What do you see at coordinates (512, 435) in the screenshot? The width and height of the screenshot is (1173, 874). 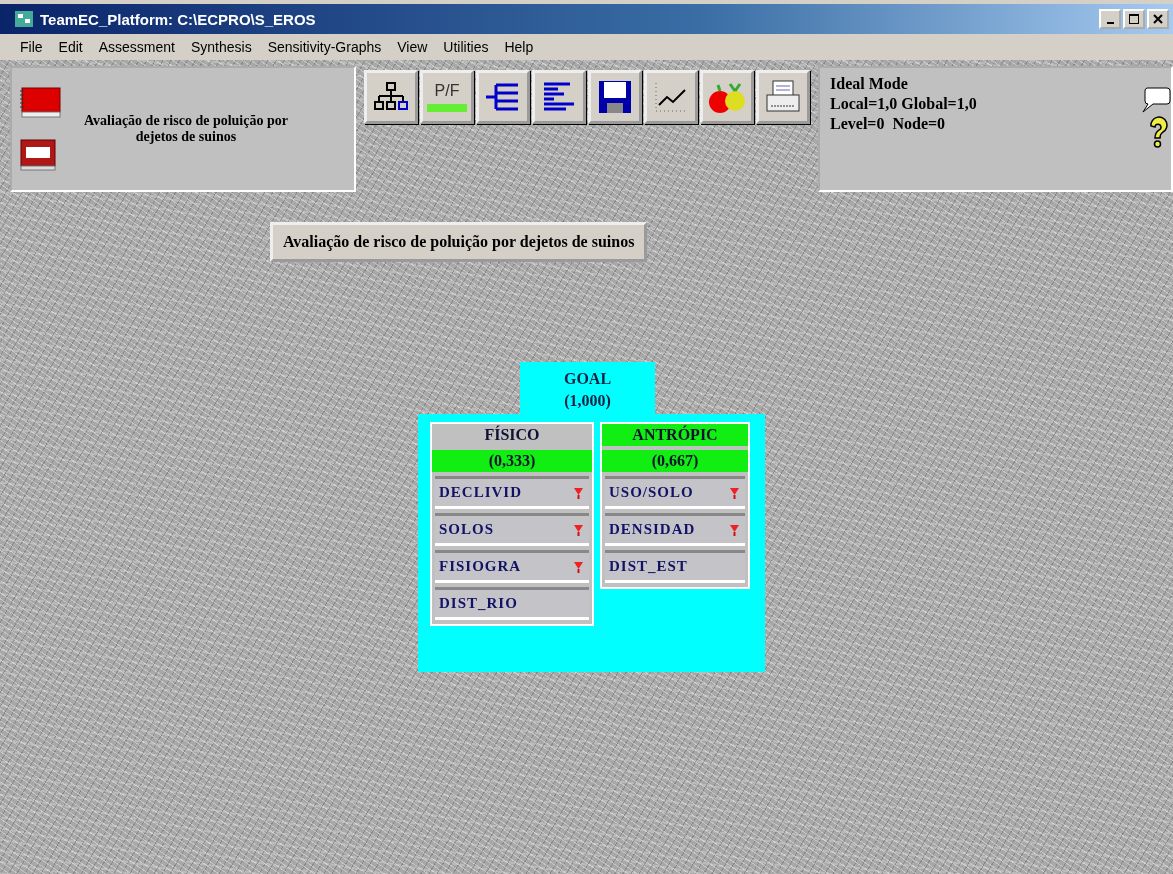 I see `criterion-name: FÍSICO` at bounding box center [512, 435].